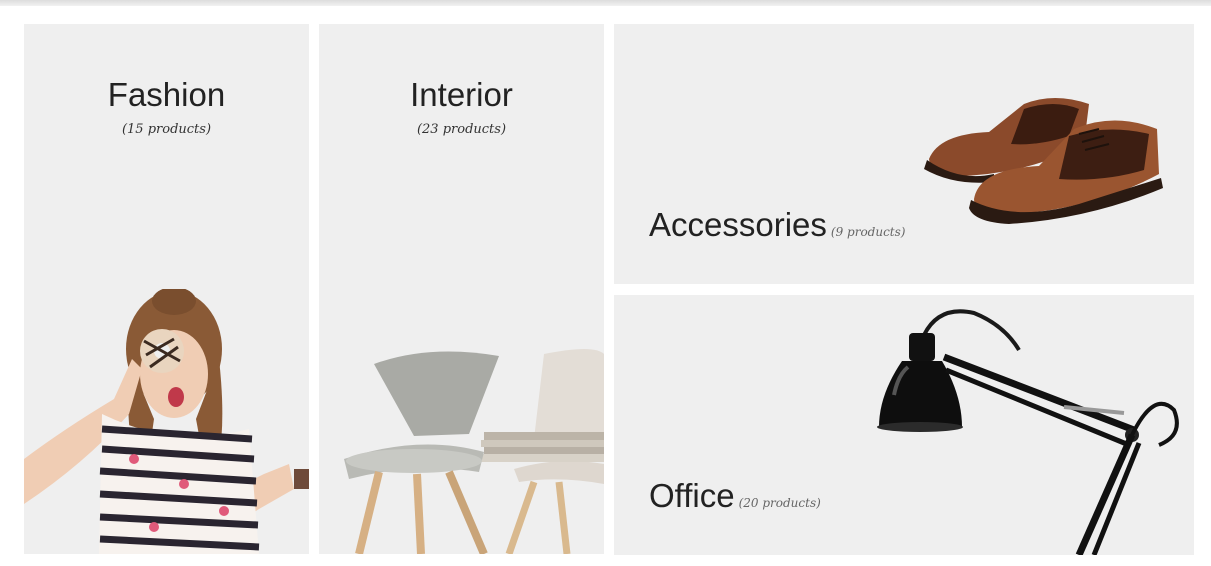 This screenshot has width=1211, height=566. Describe the element at coordinates (474, 451) in the screenshot. I see `chairs-image` at that location.